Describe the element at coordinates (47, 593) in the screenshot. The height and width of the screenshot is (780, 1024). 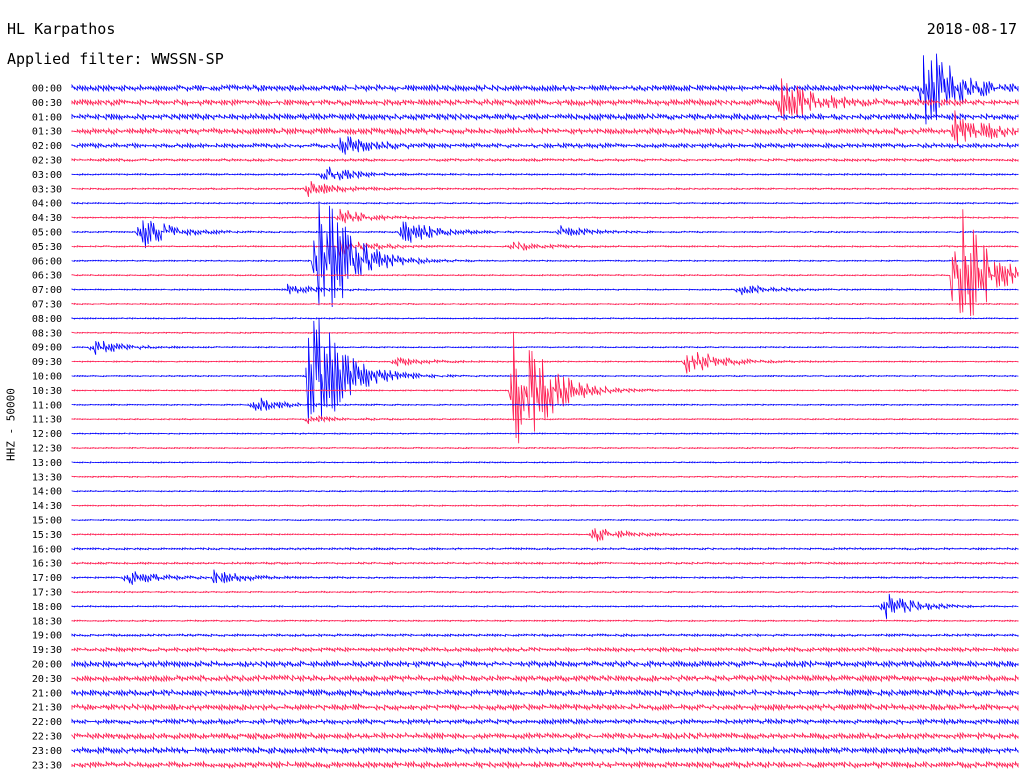
I see `row-time-label: 17:30` at that location.